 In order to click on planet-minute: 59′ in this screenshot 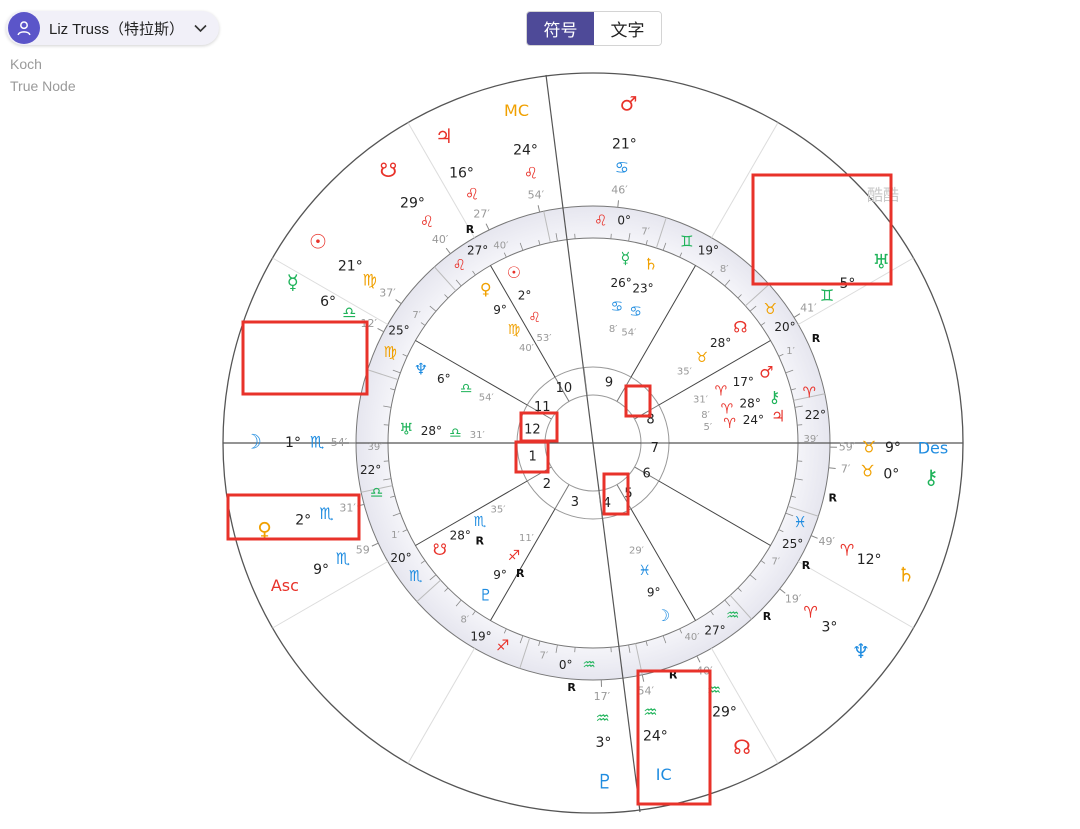, I will do `click(847, 446)`.